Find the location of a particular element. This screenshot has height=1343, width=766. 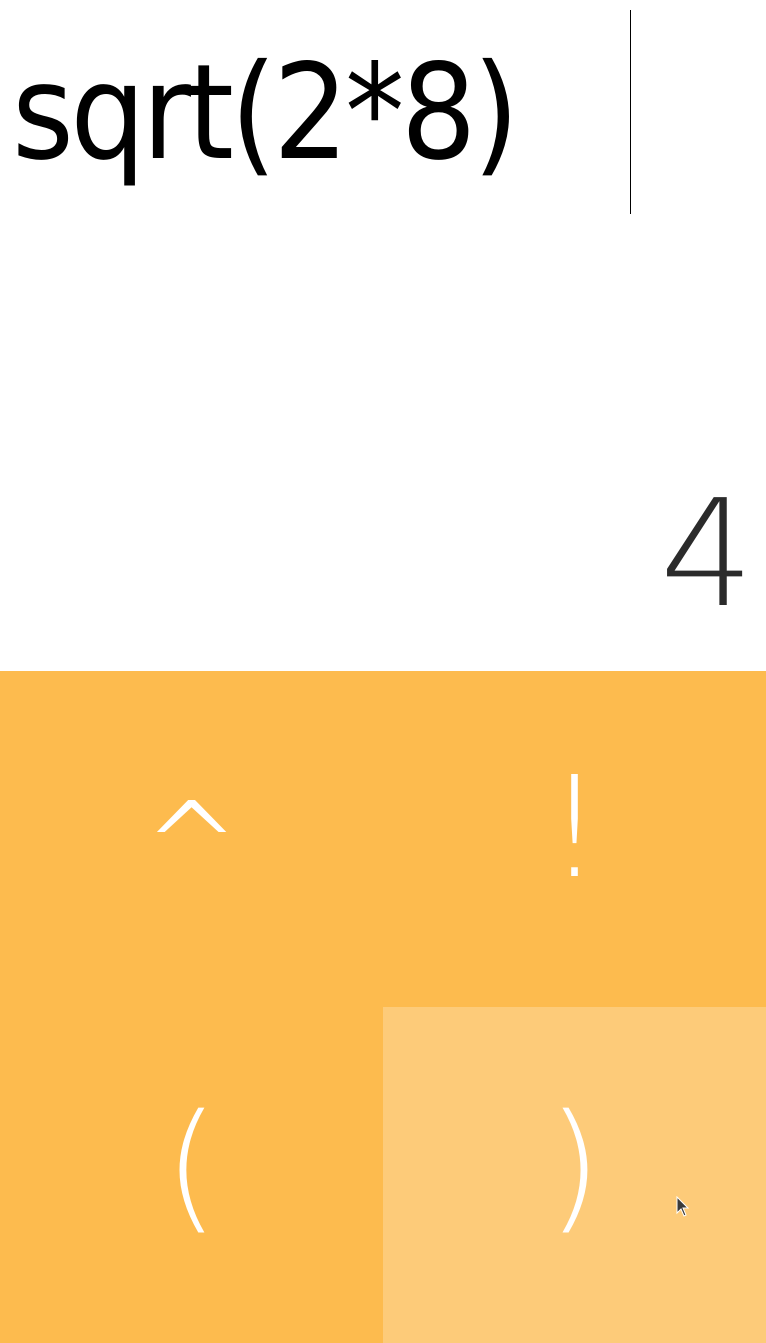

close-paren-button: ) is located at coordinates (574, 1175).